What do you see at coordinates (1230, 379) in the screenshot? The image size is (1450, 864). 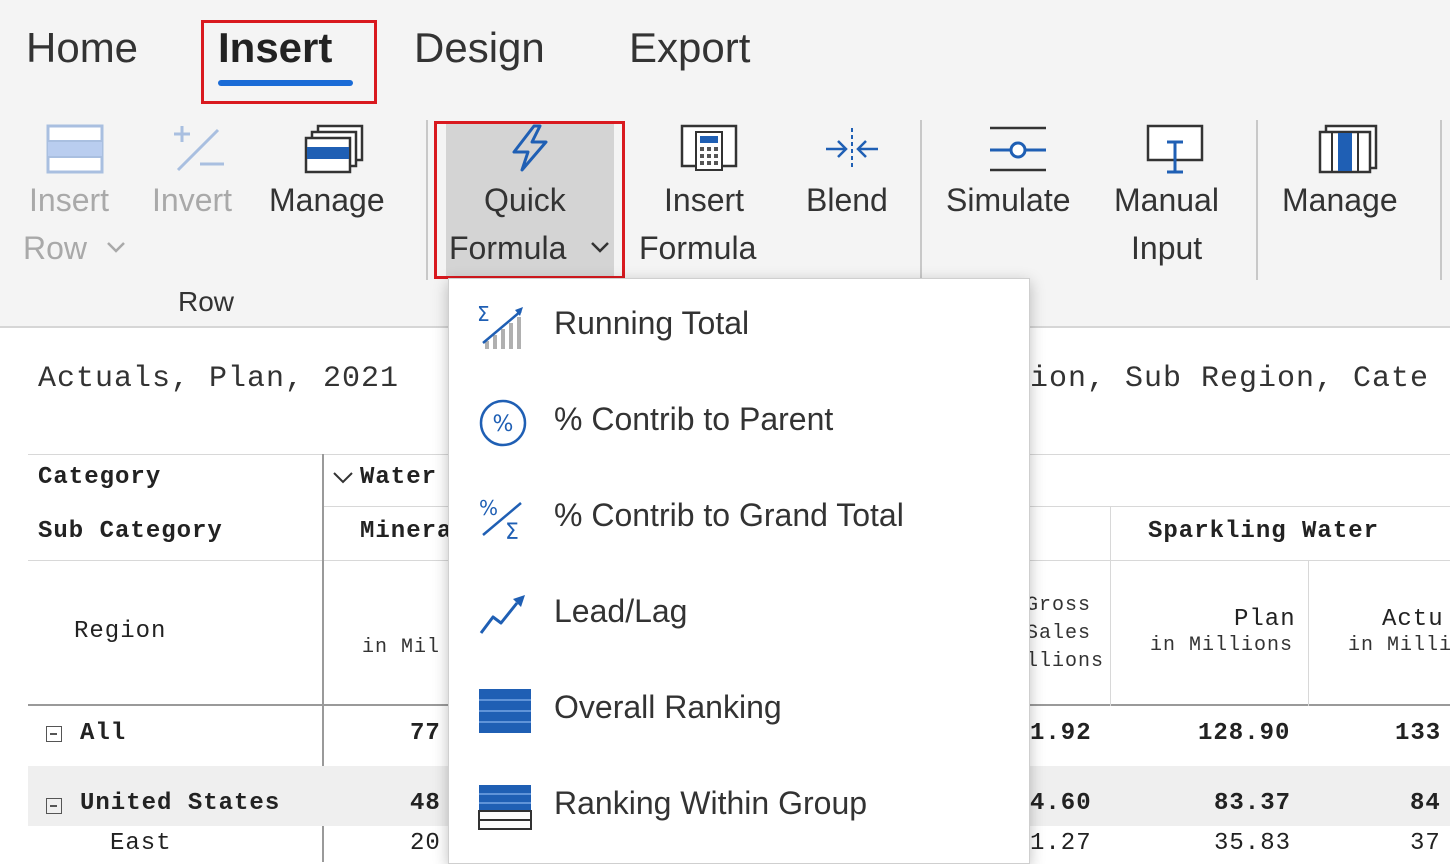 I see `sheet-title-right: ion, Sub Region, Cate` at bounding box center [1230, 379].